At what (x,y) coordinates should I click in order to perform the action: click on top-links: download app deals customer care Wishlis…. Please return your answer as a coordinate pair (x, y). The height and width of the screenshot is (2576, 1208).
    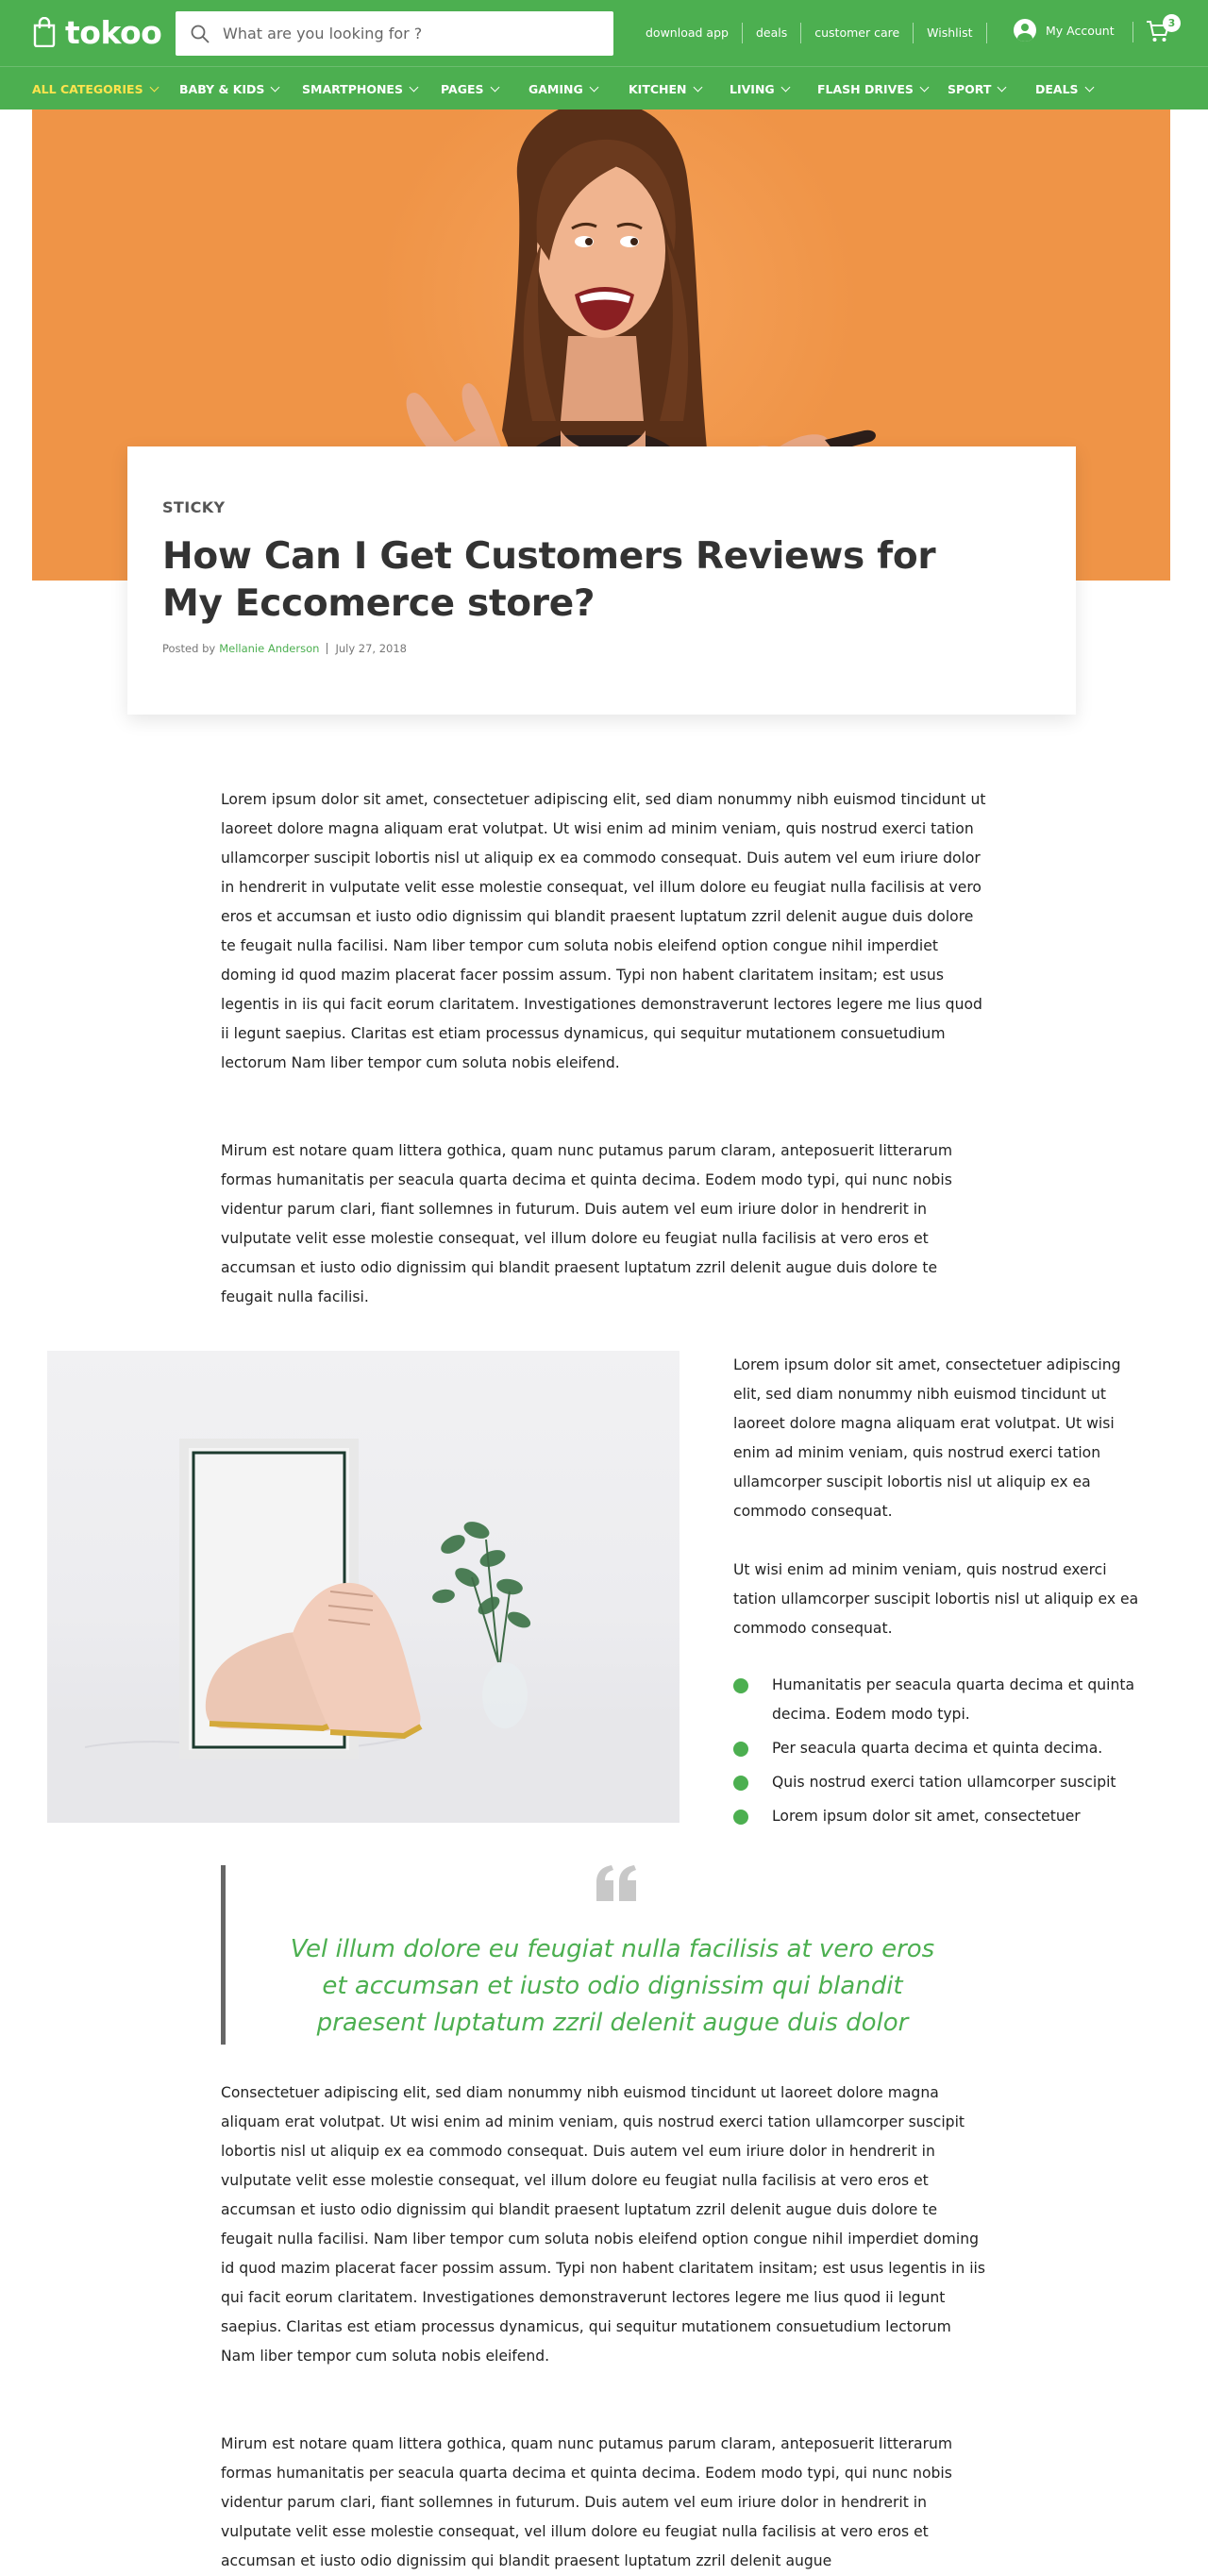
    Looking at the image, I should click on (809, 33).